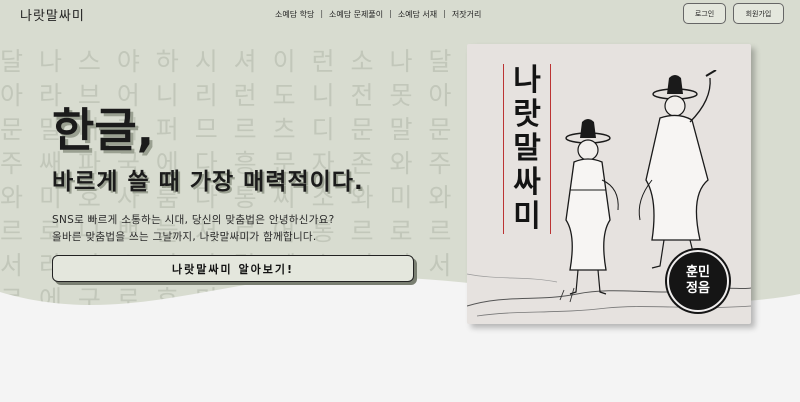 This screenshot has width=800, height=402. I want to click on title-char: 싸, so click(527, 182).